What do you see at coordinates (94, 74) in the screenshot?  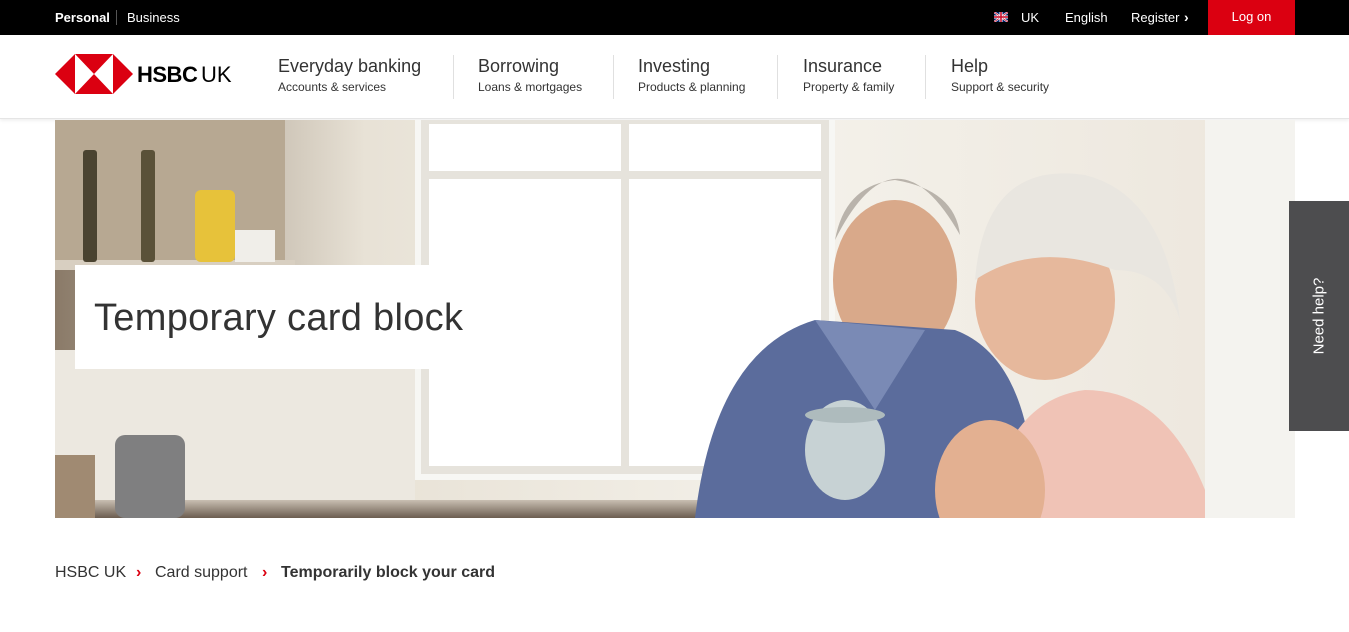 I see `hsbc-hexagon-logo` at bounding box center [94, 74].